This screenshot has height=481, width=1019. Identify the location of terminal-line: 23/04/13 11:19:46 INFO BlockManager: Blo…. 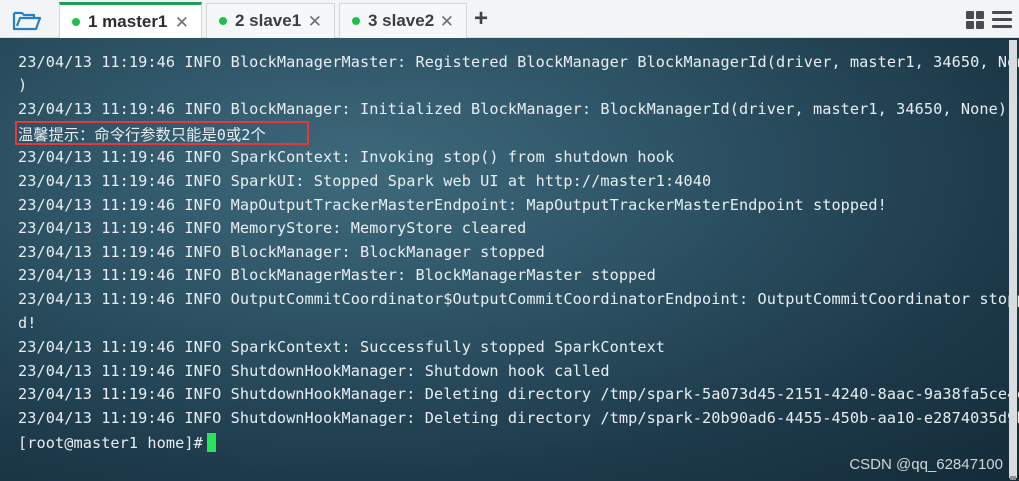
(281, 252).